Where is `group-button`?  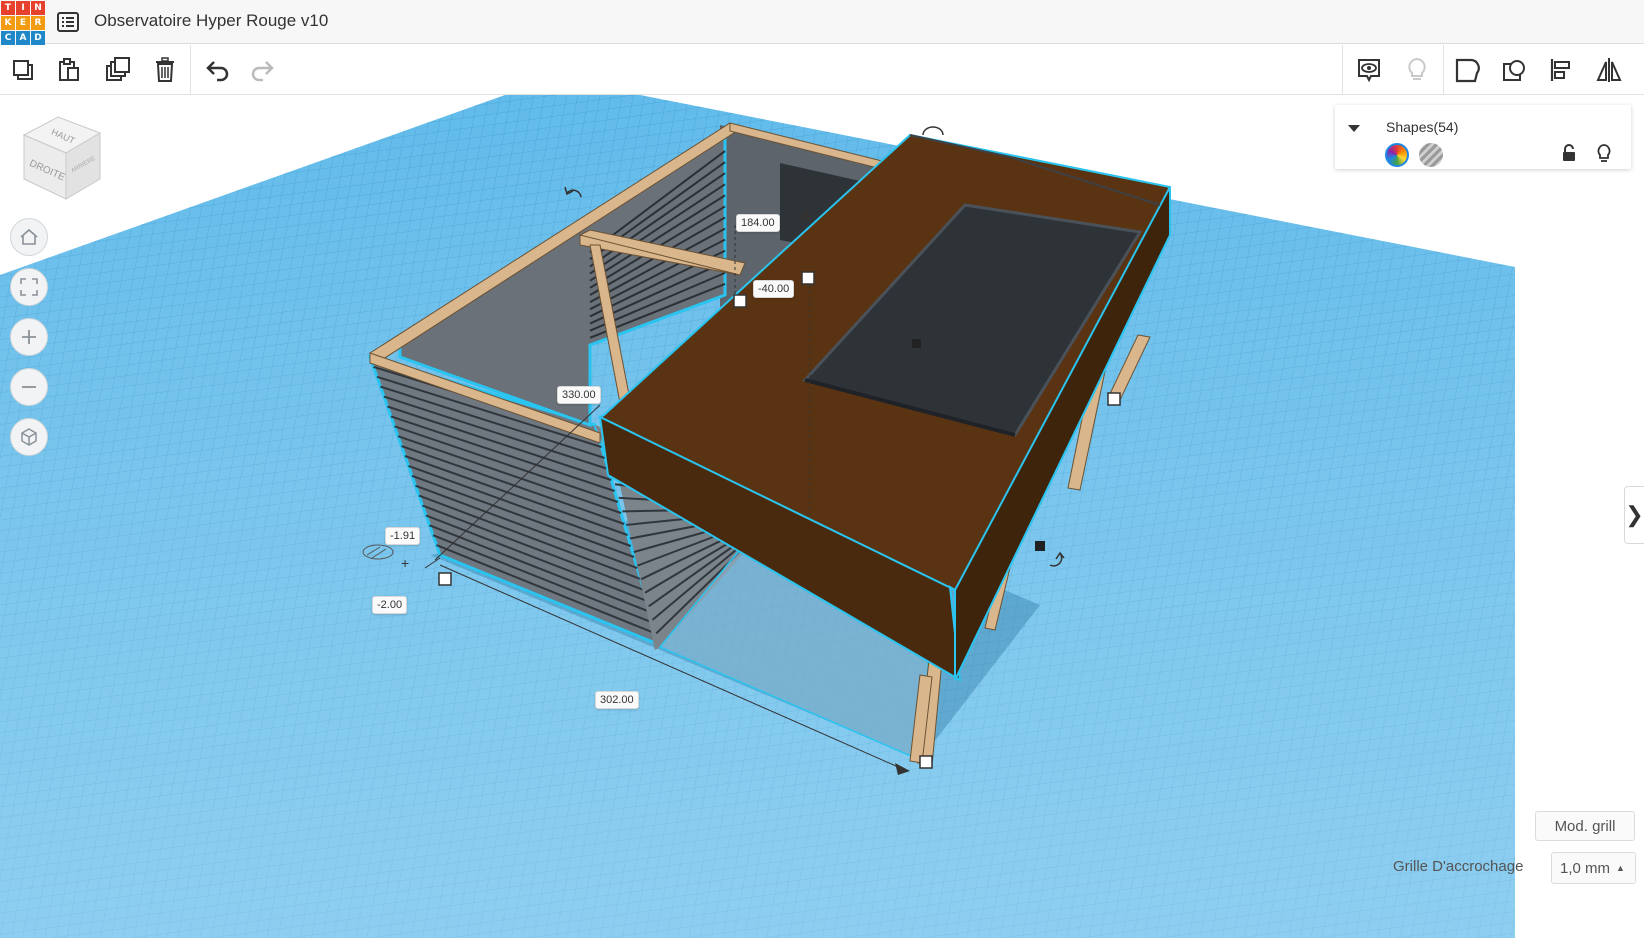
group-button is located at coordinates (1467, 70).